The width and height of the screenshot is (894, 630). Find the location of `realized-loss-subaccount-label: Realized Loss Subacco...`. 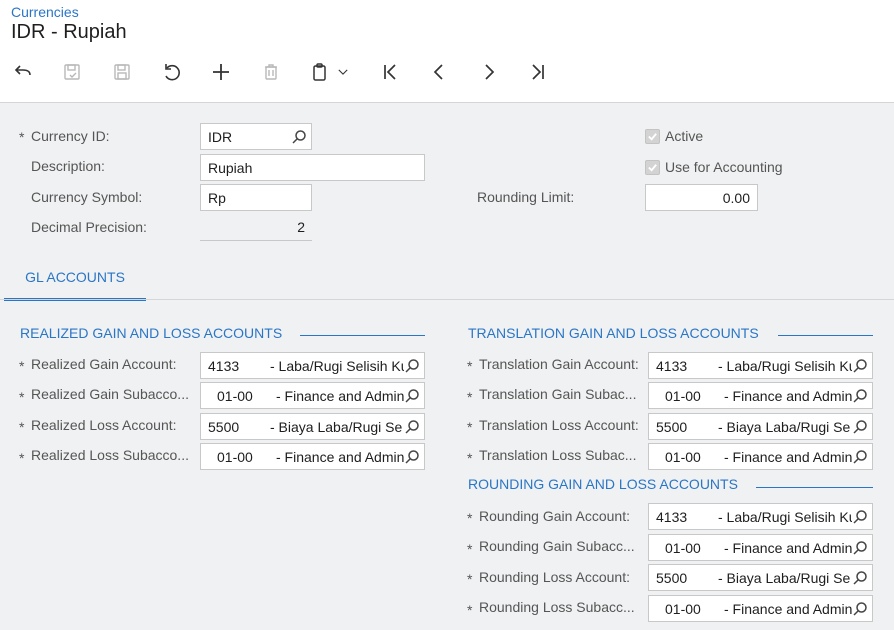

realized-loss-subaccount-label: Realized Loss Subacco... is located at coordinates (110, 455).